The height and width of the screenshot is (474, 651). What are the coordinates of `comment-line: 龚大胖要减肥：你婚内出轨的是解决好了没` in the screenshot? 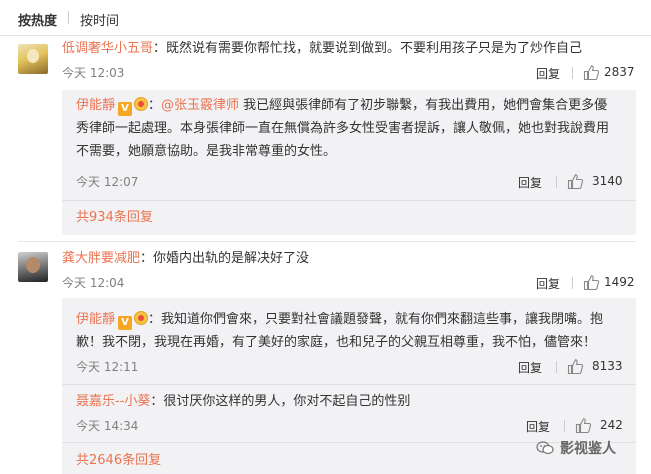 It's located at (186, 258).